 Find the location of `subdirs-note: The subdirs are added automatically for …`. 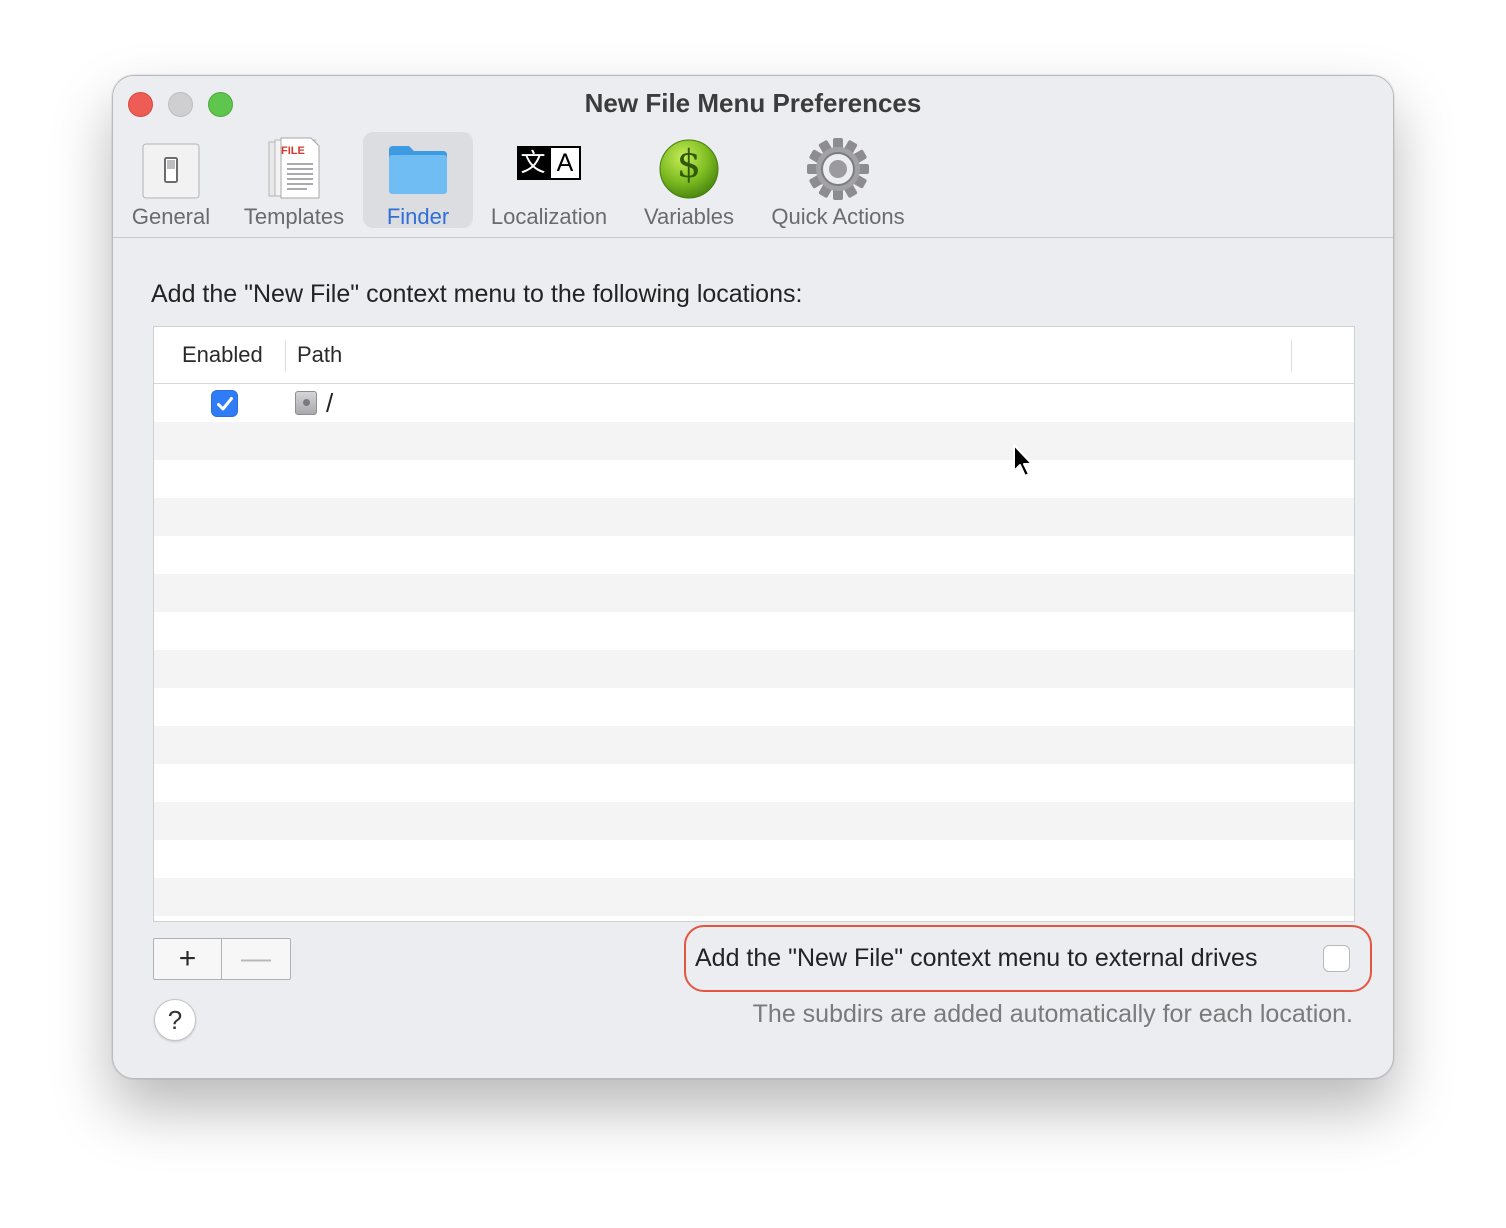

subdirs-note: The subdirs are added automatically for … is located at coordinates (1052, 1014).